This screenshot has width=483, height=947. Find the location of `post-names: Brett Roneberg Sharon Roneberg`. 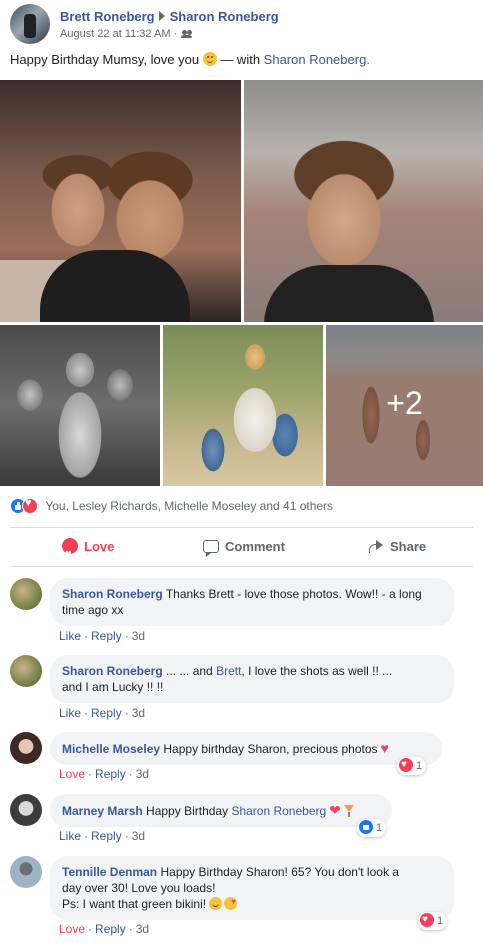

post-names: Brett Roneberg Sharon Roneberg is located at coordinates (169, 16).